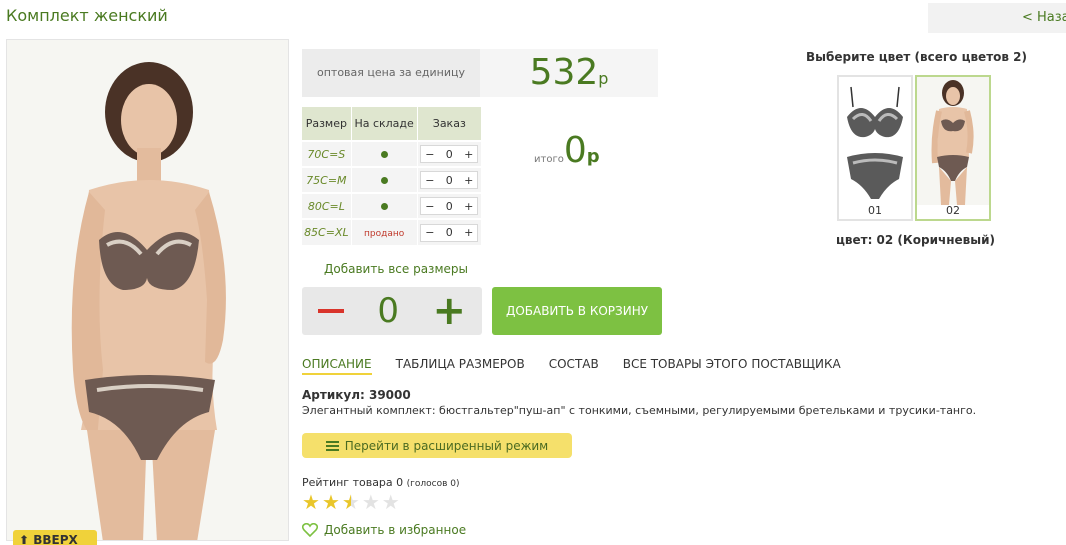 The width and height of the screenshot is (1066, 545). Describe the element at coordinates (575, 150) in the screenshot. I see `total-value: 0` at that location.